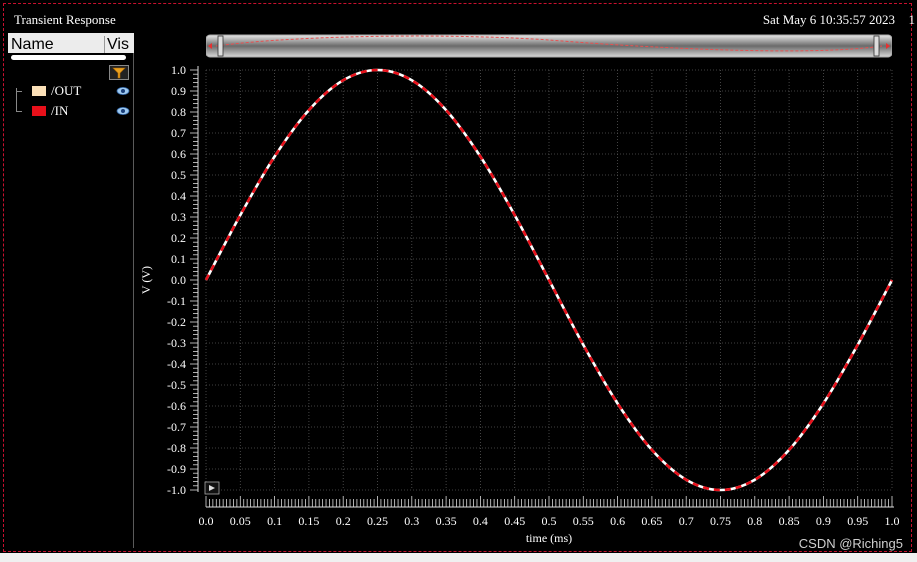 This screenshot has width=917, height=562. I want to click on y-tick-label: 0.7, so click(178, 133).